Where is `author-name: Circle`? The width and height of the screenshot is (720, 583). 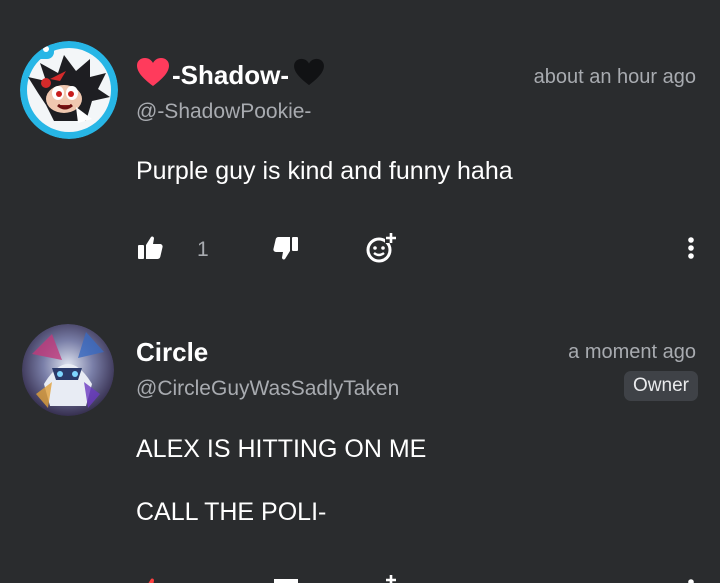
author-name: Circle is located at coordinates (172, 352).